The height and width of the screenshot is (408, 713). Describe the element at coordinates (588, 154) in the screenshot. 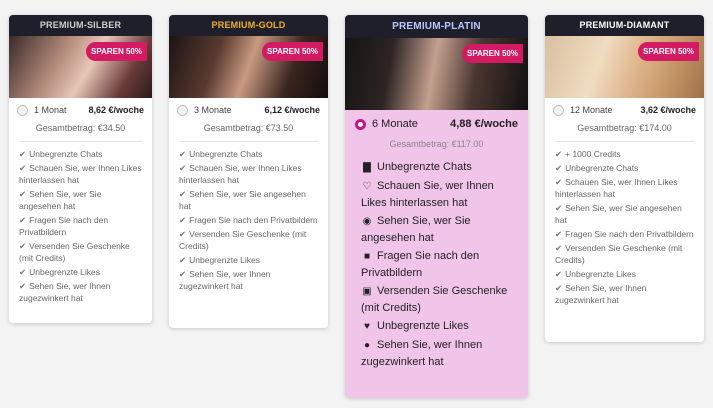

I see `feature-item: ✔ + 1000 Credits` at that location.